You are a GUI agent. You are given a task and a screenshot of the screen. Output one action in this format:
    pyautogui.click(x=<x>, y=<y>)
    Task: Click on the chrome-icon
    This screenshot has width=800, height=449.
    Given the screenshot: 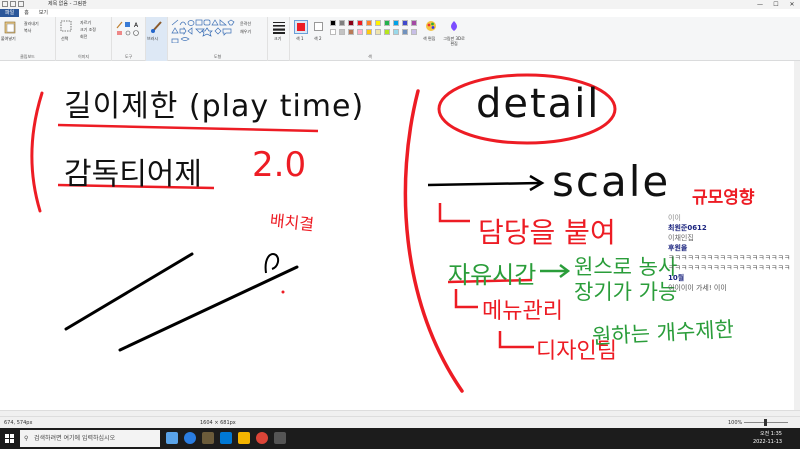 What is the action you would take?
    pyautogui.click(x=262, y=438)
    